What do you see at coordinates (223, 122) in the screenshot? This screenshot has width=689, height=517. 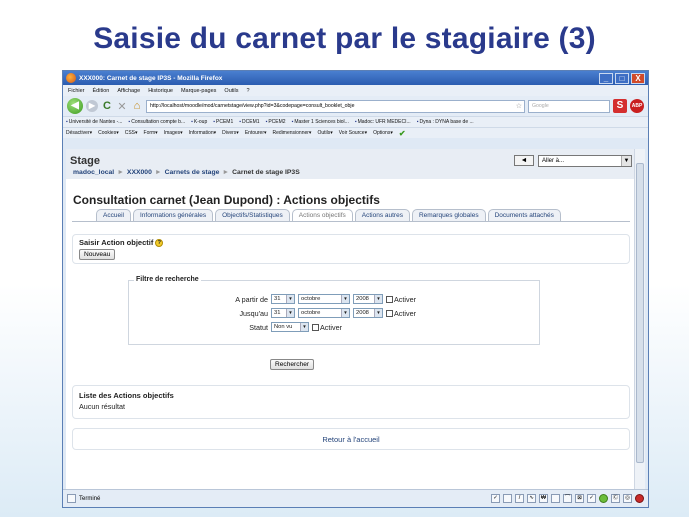 I see `bookmark-item: PCEM1` at bounding box center [223, 122].